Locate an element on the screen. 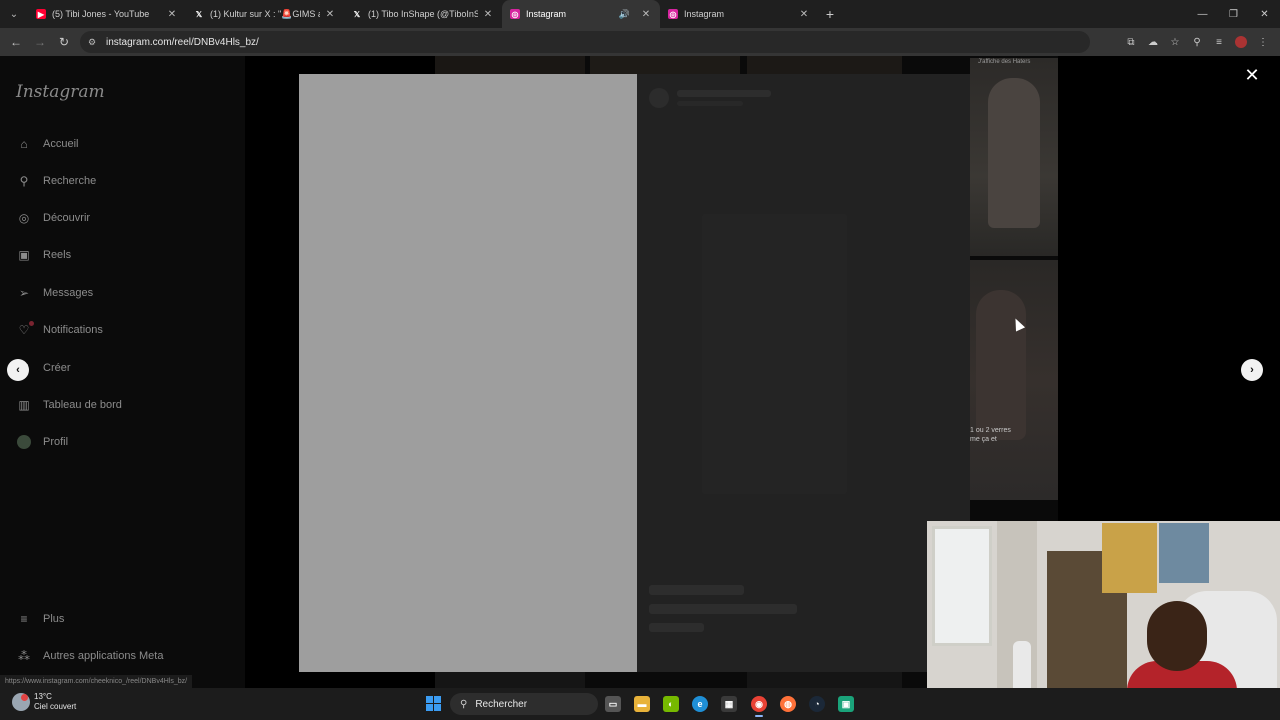  store-icon: ▦ is located at coordinates (729, 704).